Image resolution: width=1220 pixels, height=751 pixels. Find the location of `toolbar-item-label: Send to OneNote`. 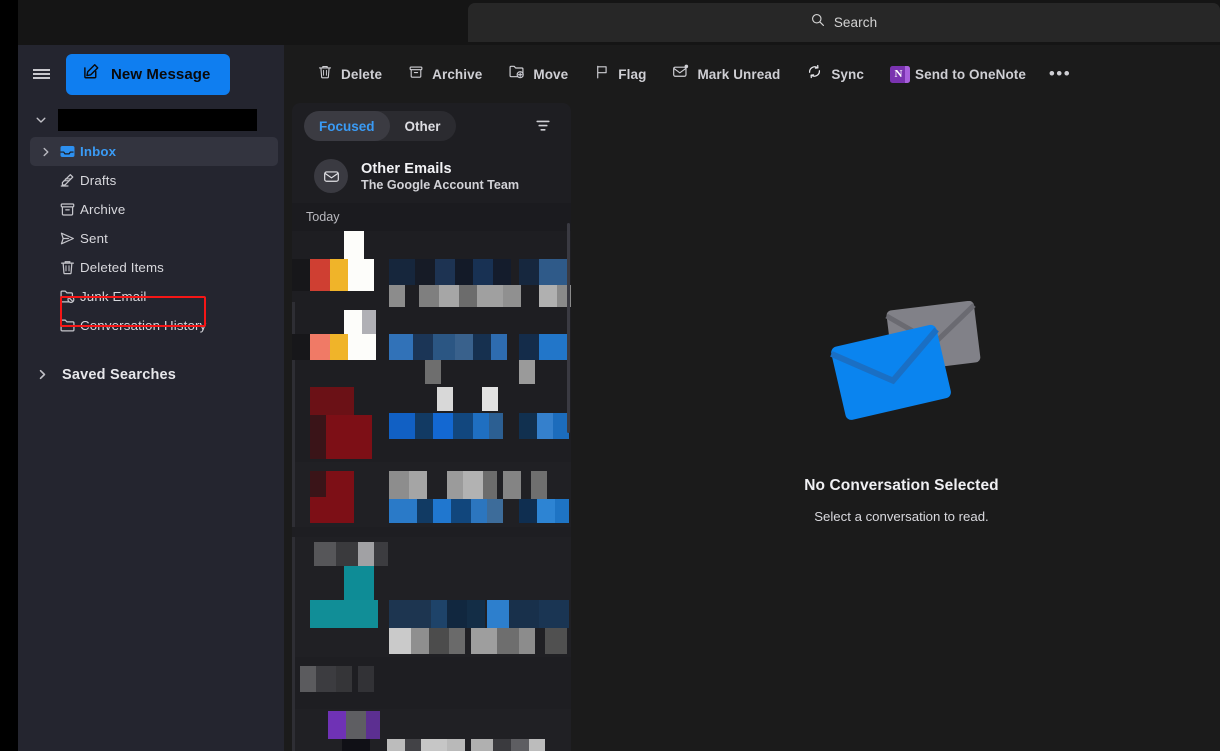

toolbar-item-label: Send to OneNote is located at coordinates (971, 74).